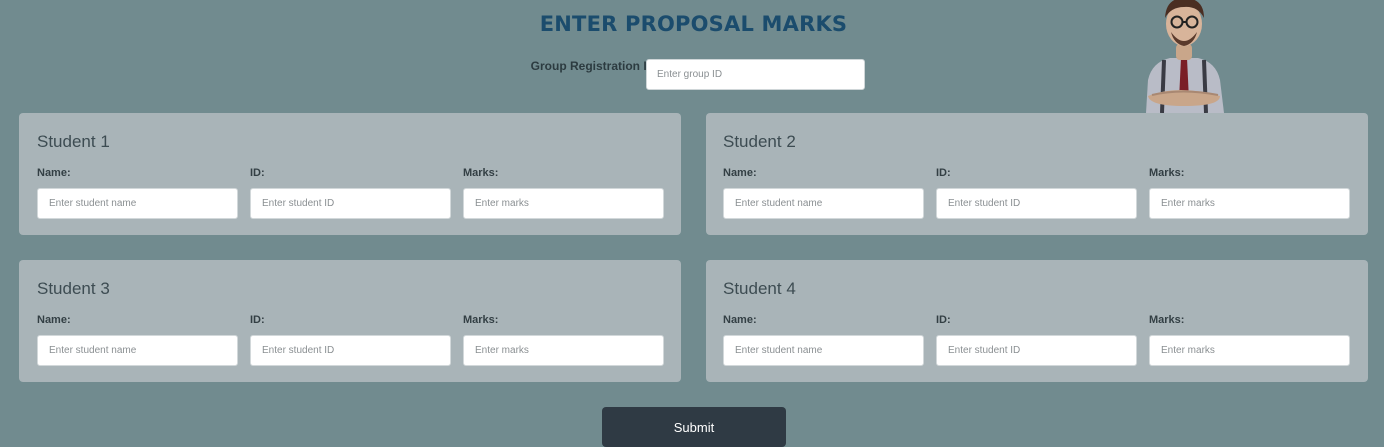 The image size is (1384, 447). What do you see at coordinates (740, 173) in the screenshot?
I see `student-2-name-label: Name:` at bounding box center [740, 173].